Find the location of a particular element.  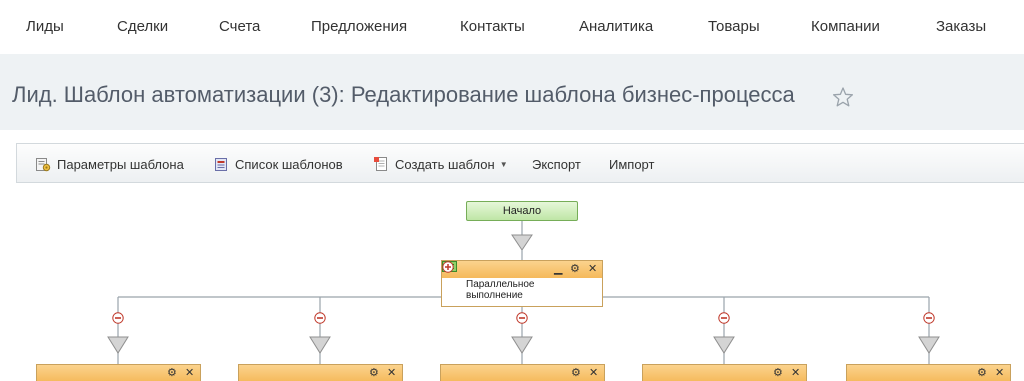

nav-item-deals: Сделки is located at coordinates (142, 26).